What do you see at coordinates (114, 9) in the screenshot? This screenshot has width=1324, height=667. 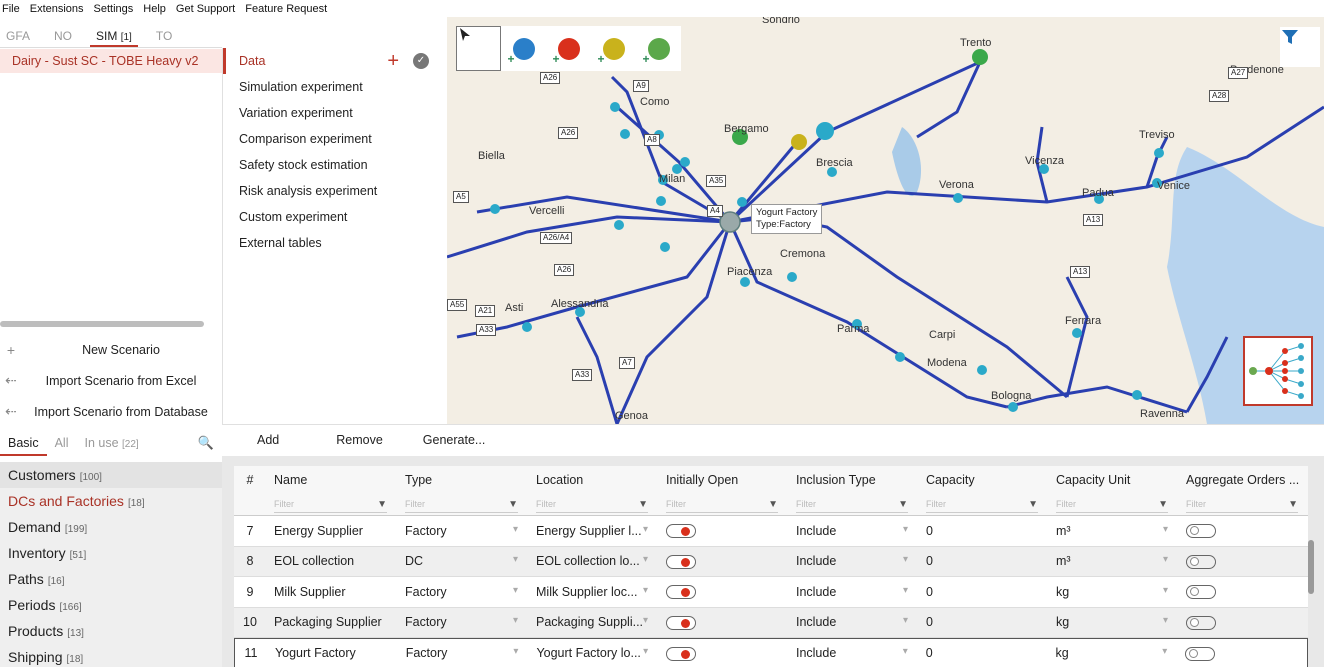 I see `menu-settings: Settings` at bounding box center [114, 9].